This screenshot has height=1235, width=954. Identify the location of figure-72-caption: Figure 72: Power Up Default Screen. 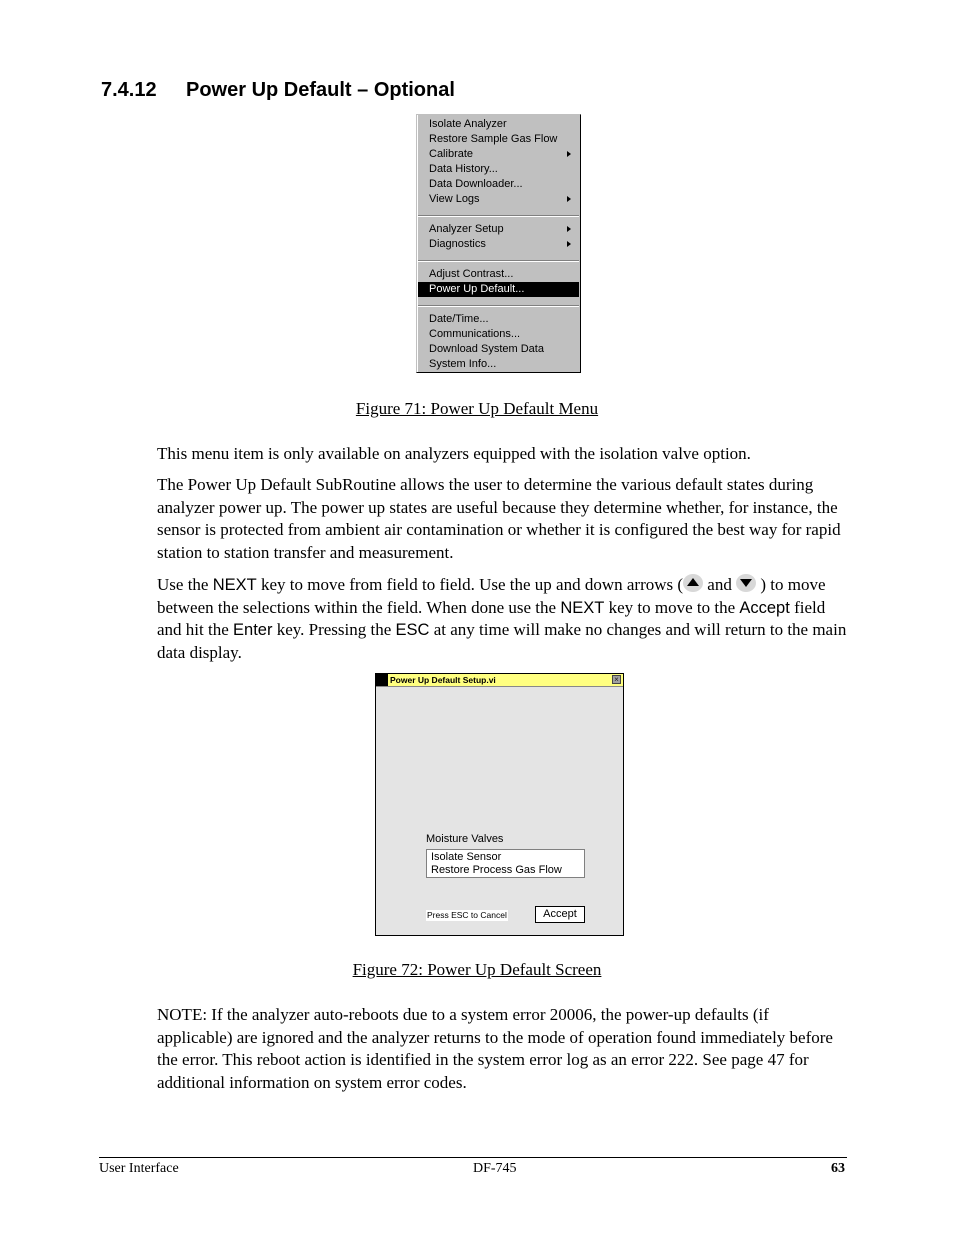
(477, 970).